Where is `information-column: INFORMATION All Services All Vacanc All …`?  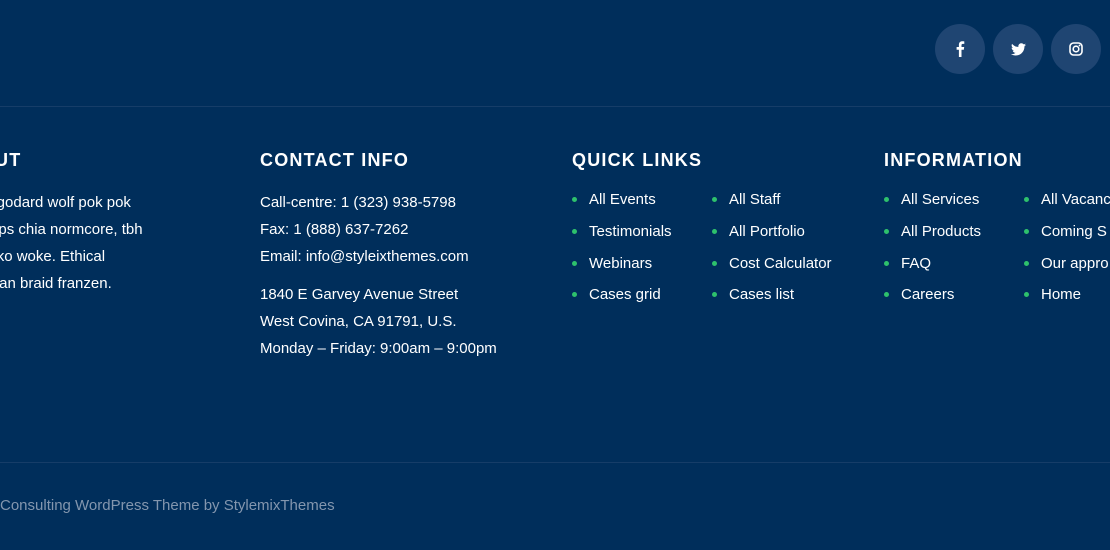 information-column: INFORMATION All Services All Vacanc All … is located at coordinates (997, 230).